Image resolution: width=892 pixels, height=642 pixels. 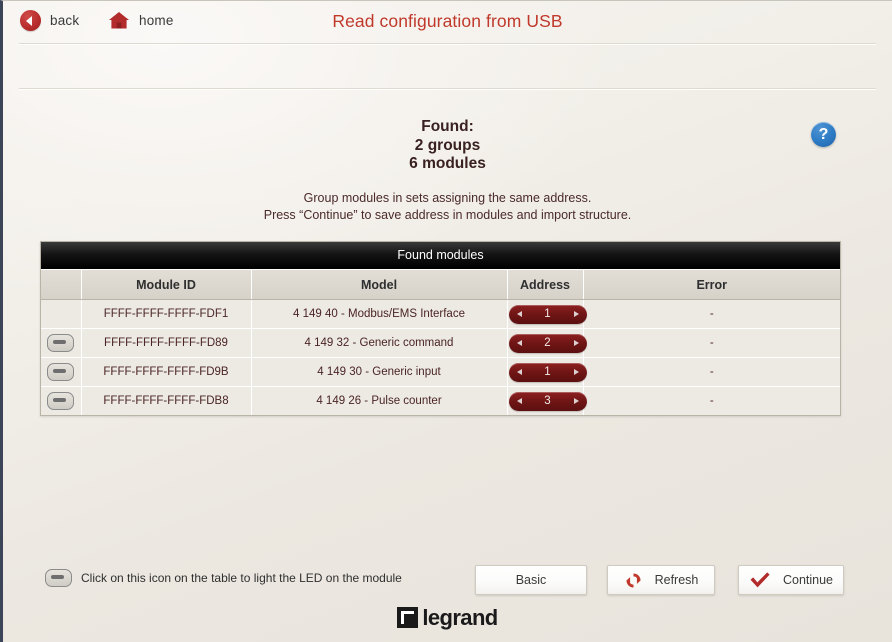 What do you see at coordinates (676, 580) in the screenshot?
I see `refresh-button-label: Refresh` at bounding box center [676, 580].